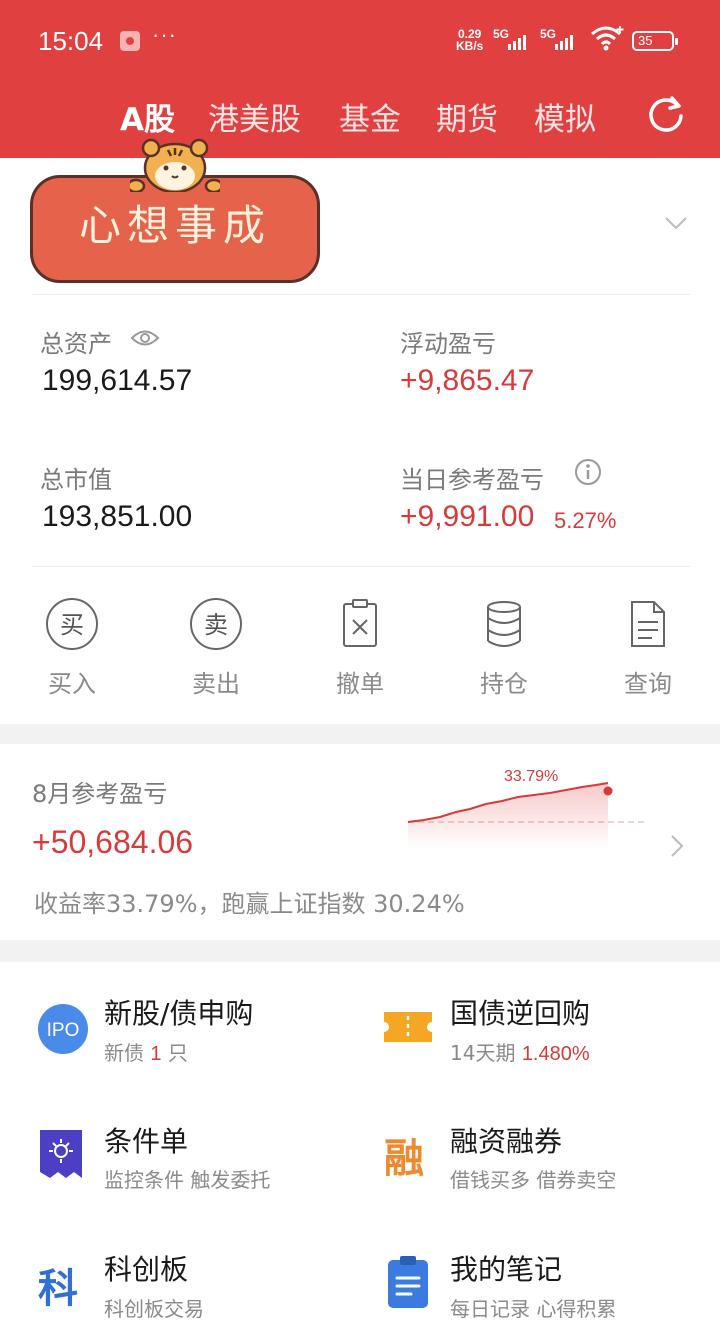 This screenshot has width=720, height=1340. Describe the element at coordinates (146, 1053) in the screenshot. I see `service-ipo-subtitle: 新债 1 只` at that location.